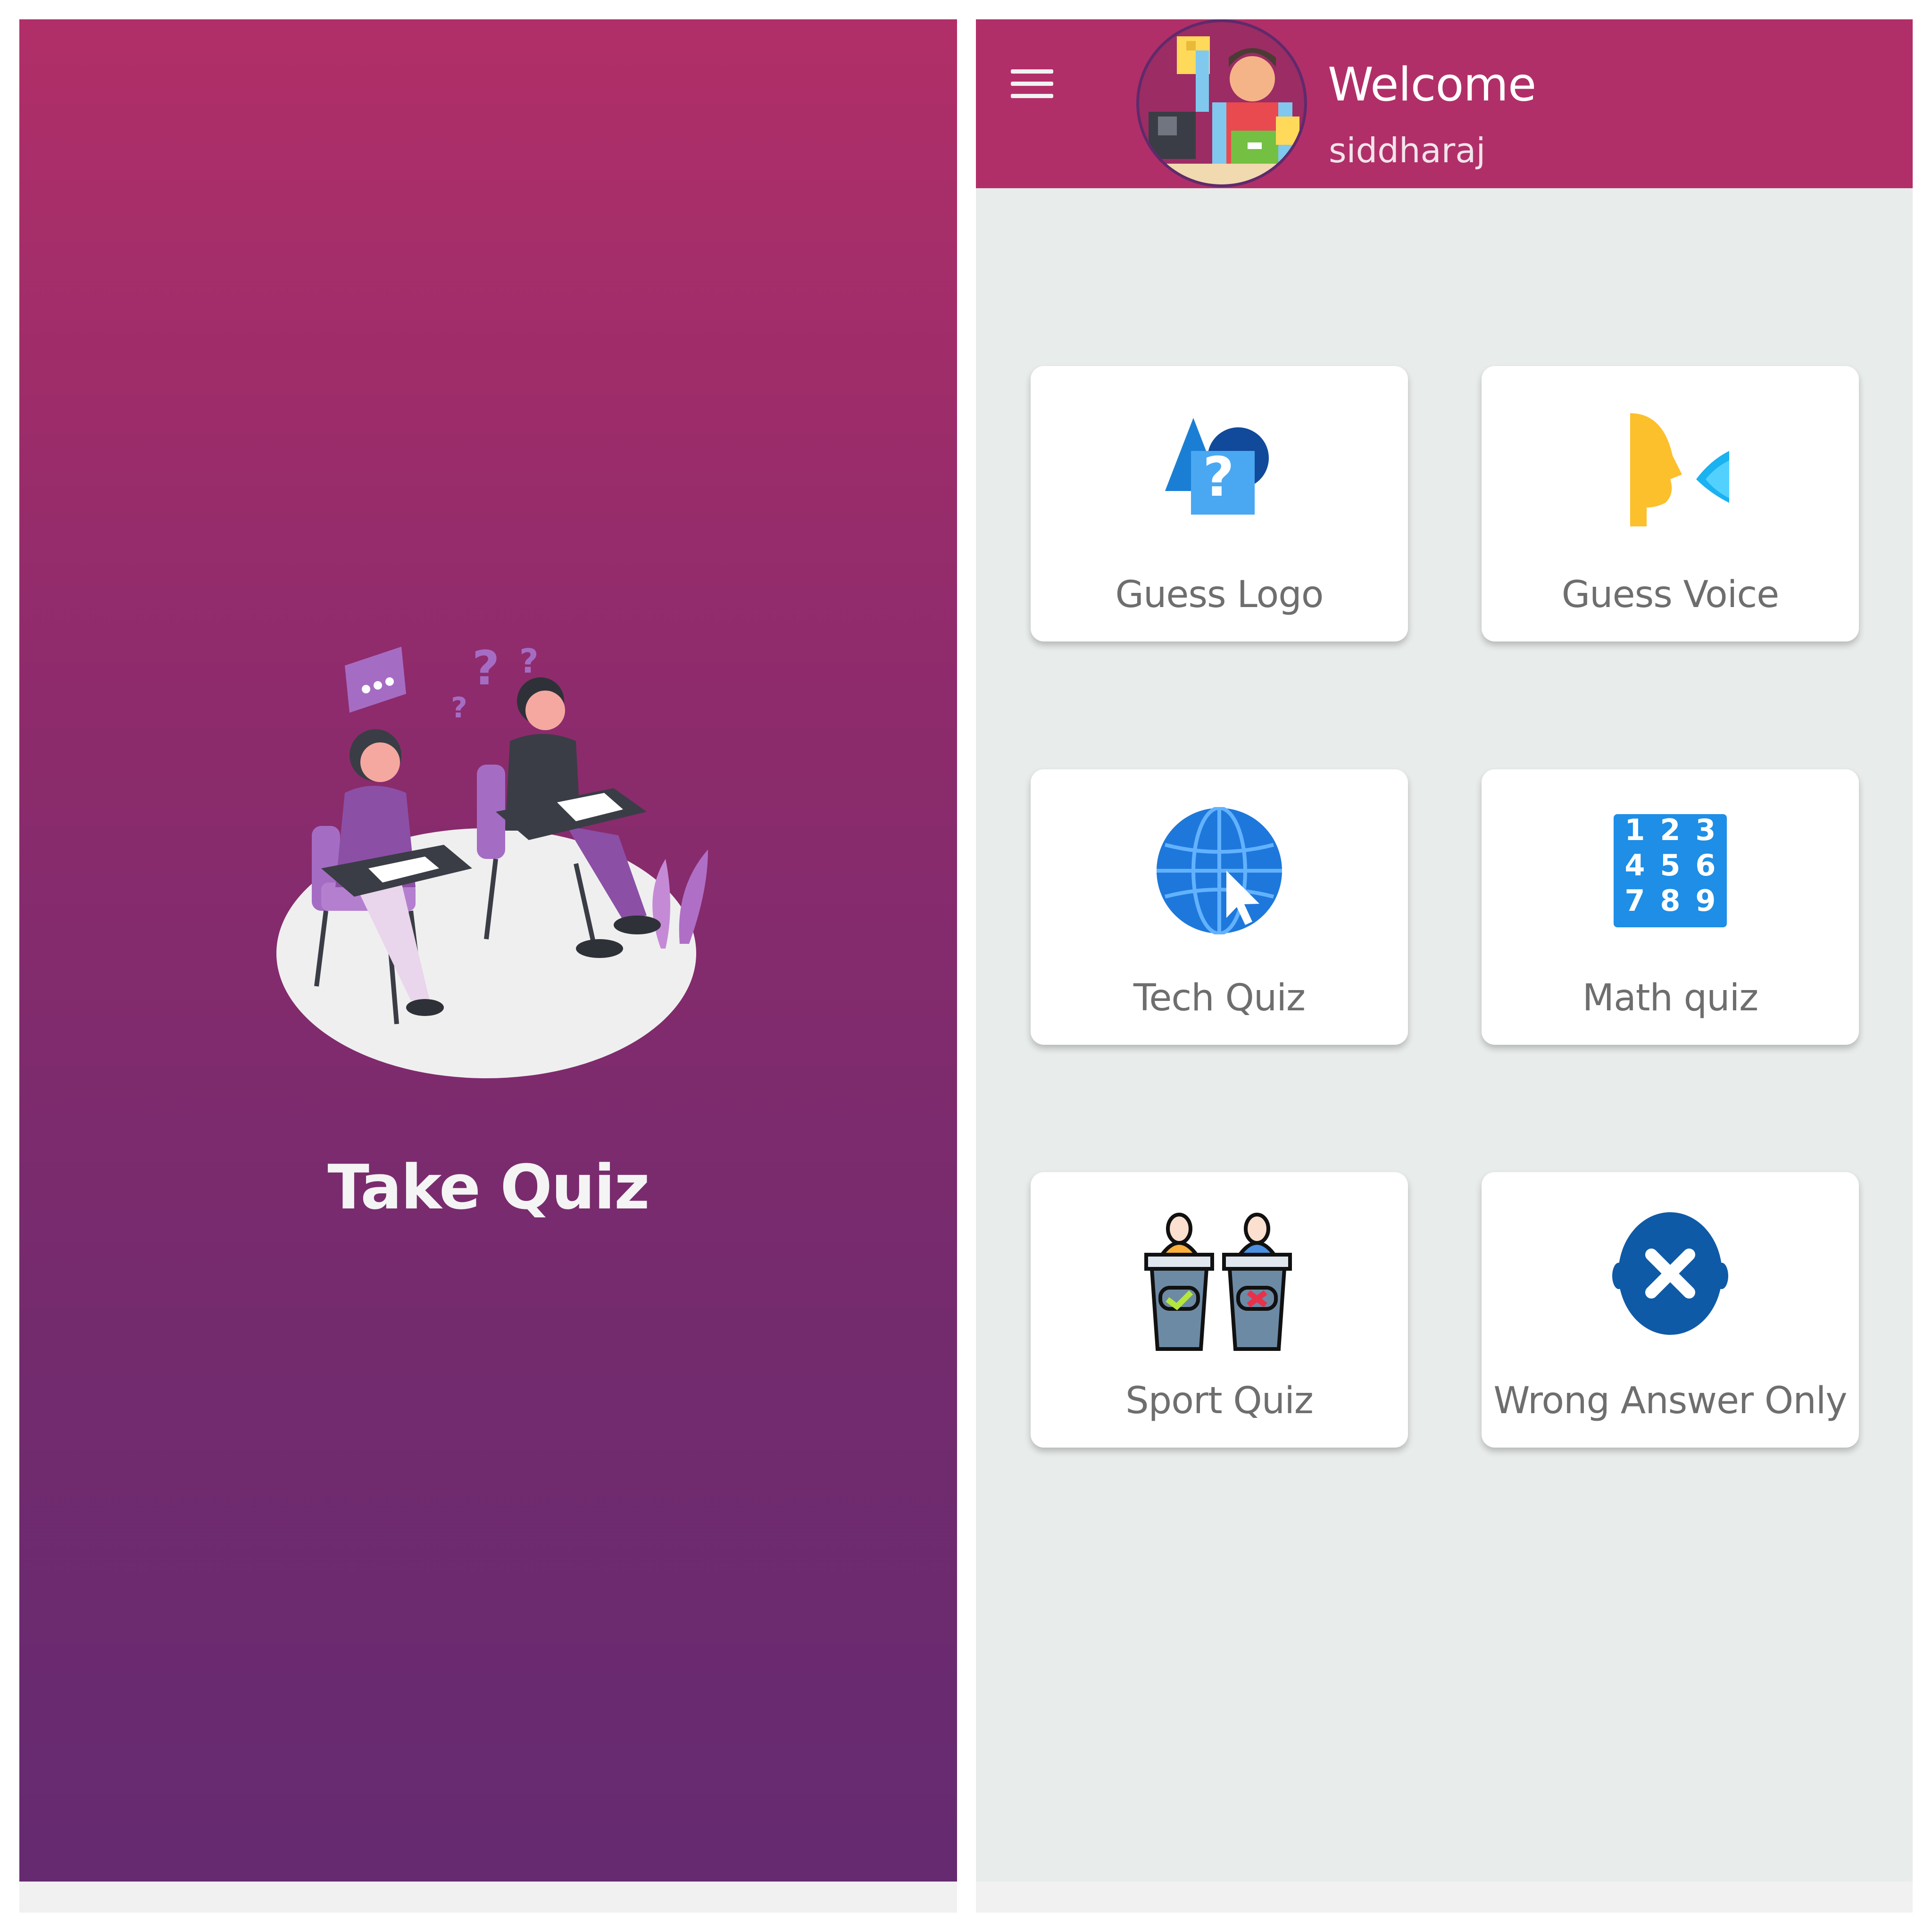  Describe the element at coordinates (1679, 470) in the screenshot. I see `voice-face-icon` at that location.